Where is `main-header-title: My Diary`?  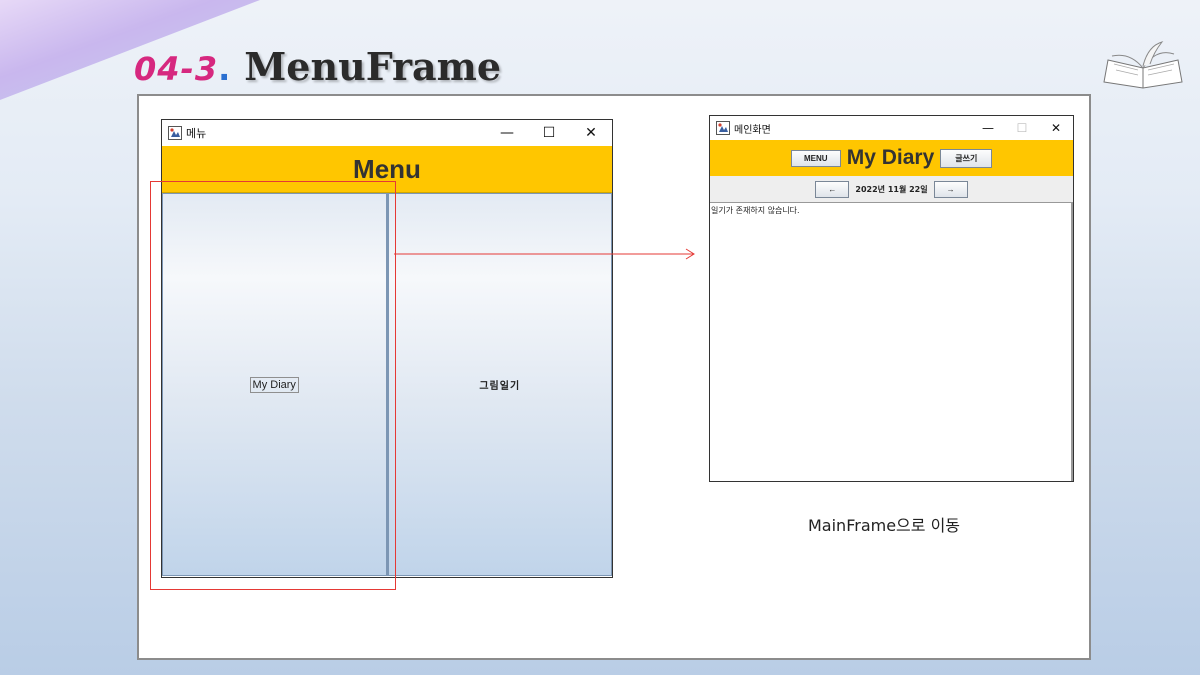 main-header-title: My Diary is located at coordinates (890, 157).